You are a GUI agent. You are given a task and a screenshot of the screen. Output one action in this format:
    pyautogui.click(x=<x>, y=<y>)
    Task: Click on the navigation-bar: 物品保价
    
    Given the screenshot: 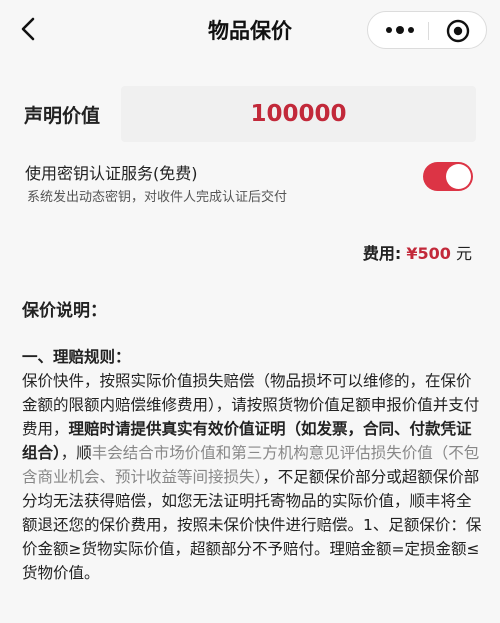 What is the action you would take?
    pyautogui.click(x=250, y=30)
    